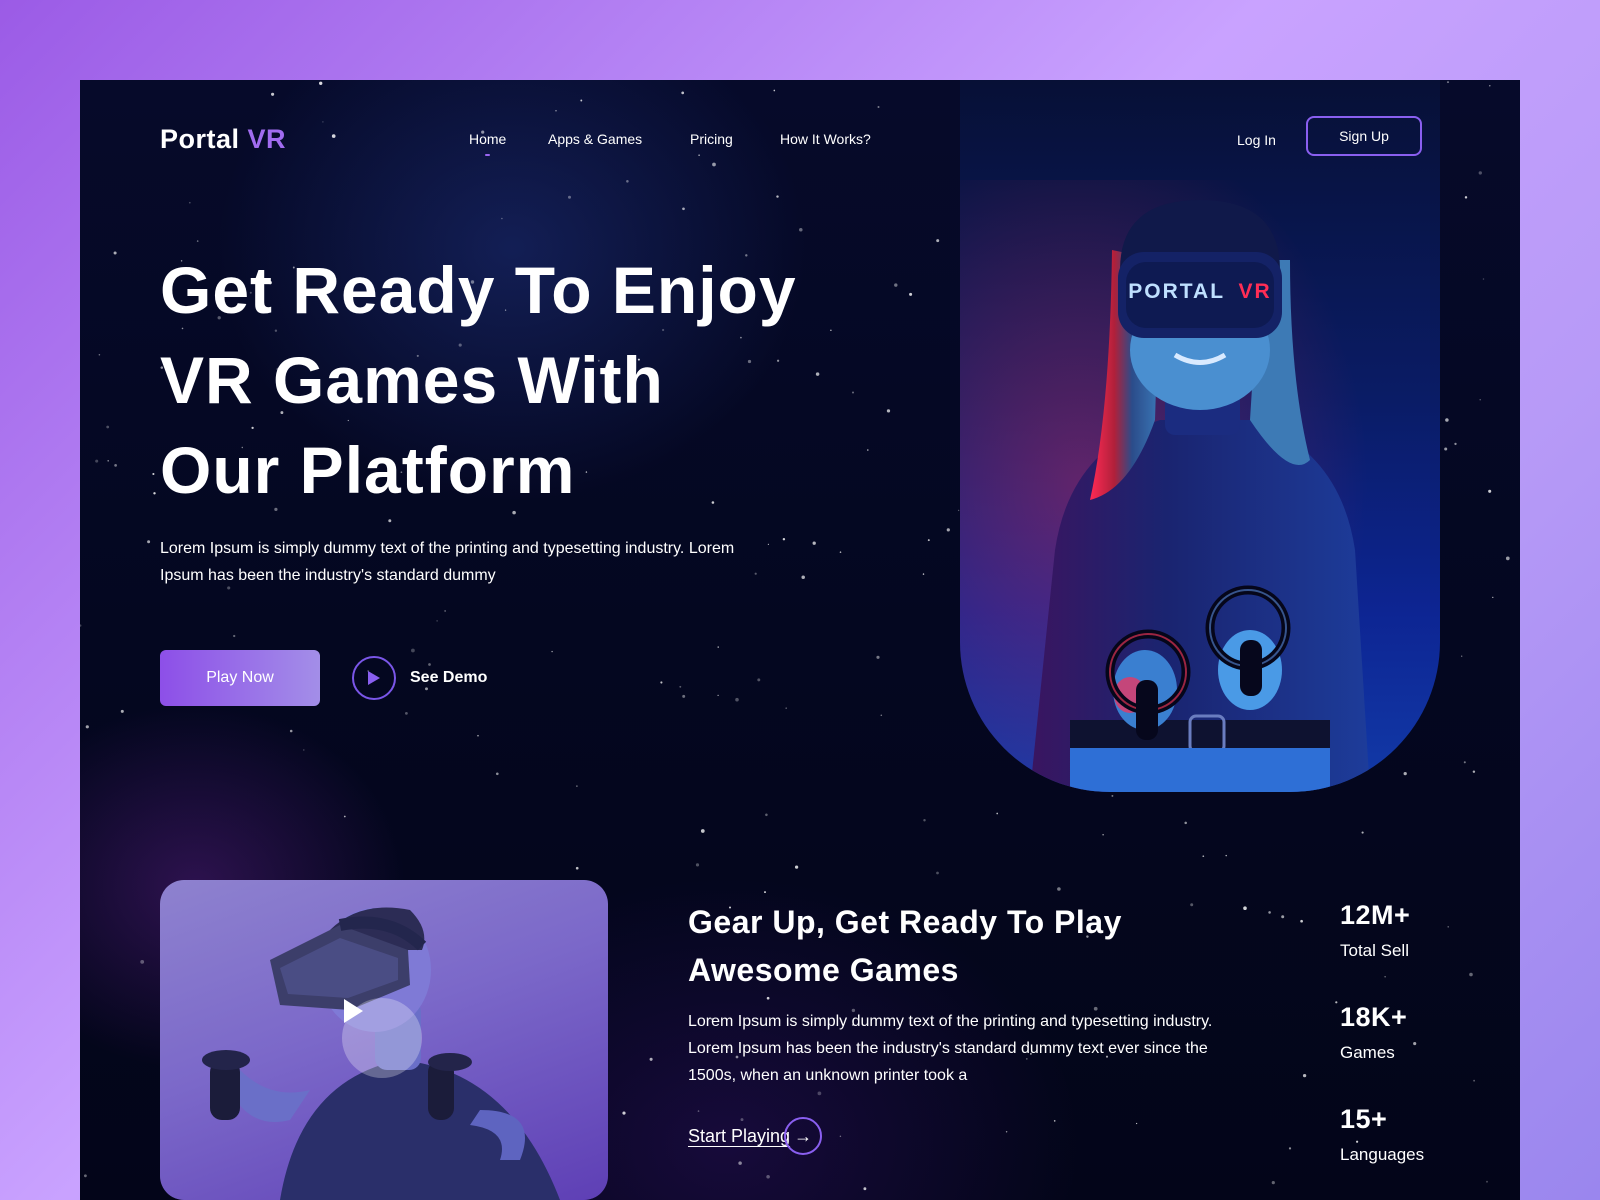  What do you see at coordinates (487, 143) in the screenshot?
I see `nav-home: Home` at bounding box center [487, 143].